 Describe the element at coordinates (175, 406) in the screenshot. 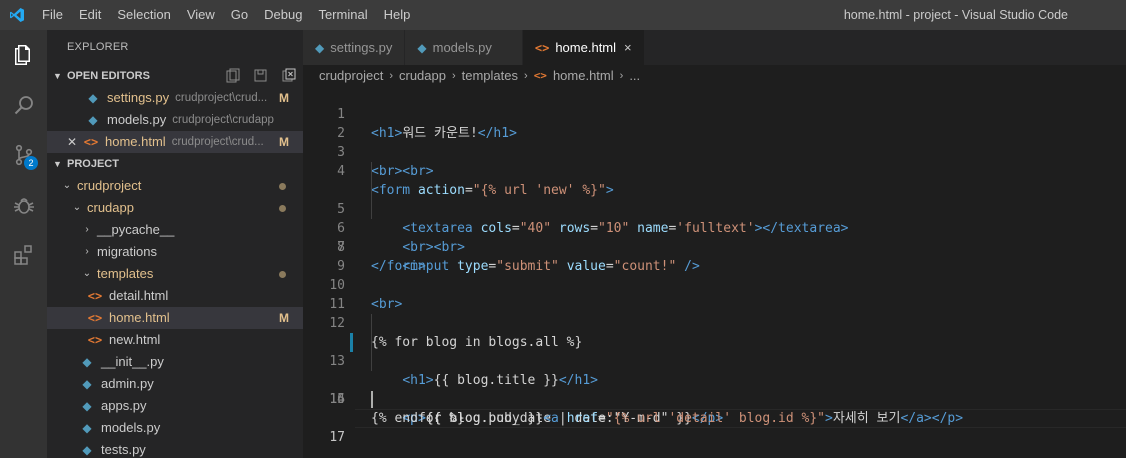

I see `tree-file: ◆ apps.py` at that location.